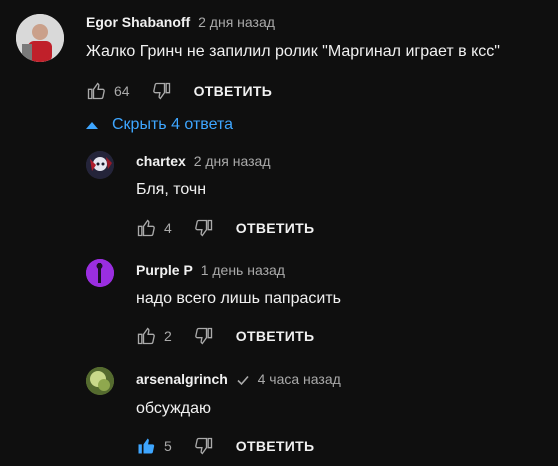  What do you see at coordinates (92, 125) in the screenshot?
I see `chevron-up-icon` at bounding box center [92, 125].